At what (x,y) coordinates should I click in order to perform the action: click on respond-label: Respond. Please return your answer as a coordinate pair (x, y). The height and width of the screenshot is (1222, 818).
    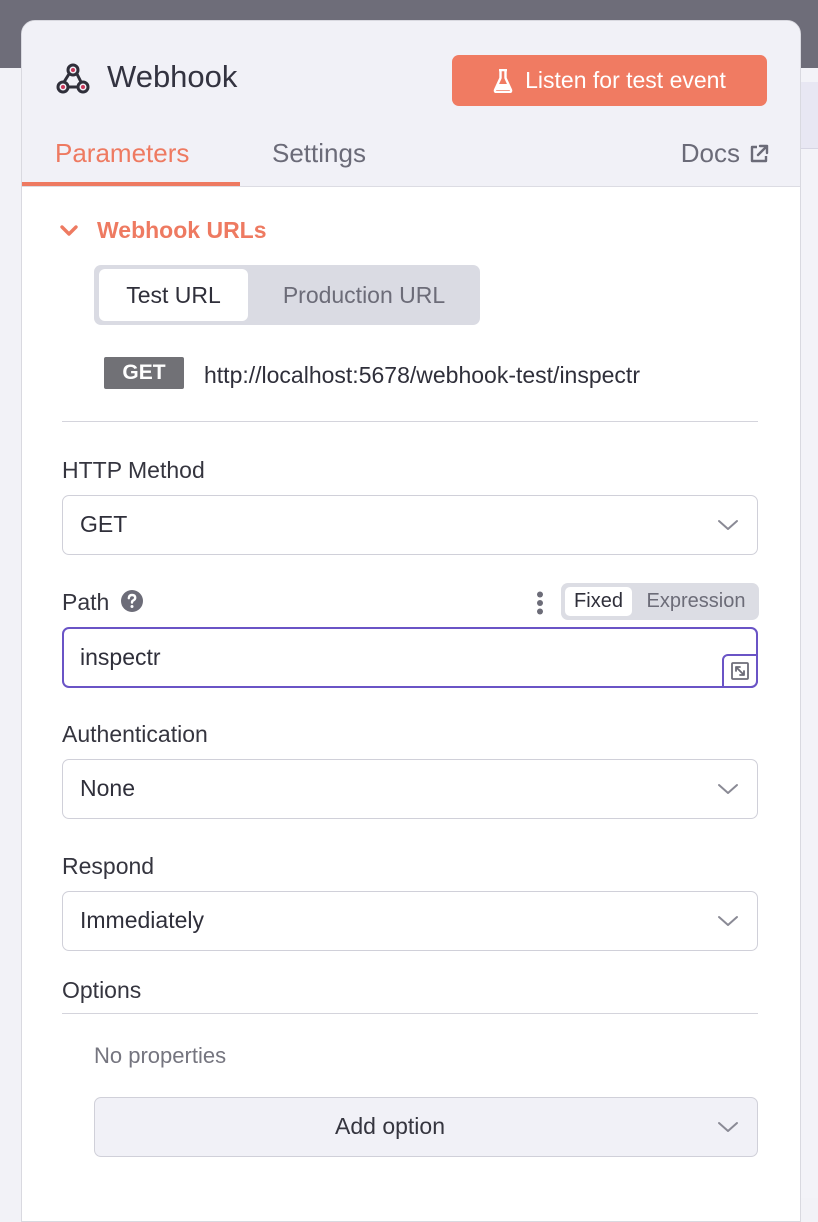
    Looking at the image, I should click on (108, 866).